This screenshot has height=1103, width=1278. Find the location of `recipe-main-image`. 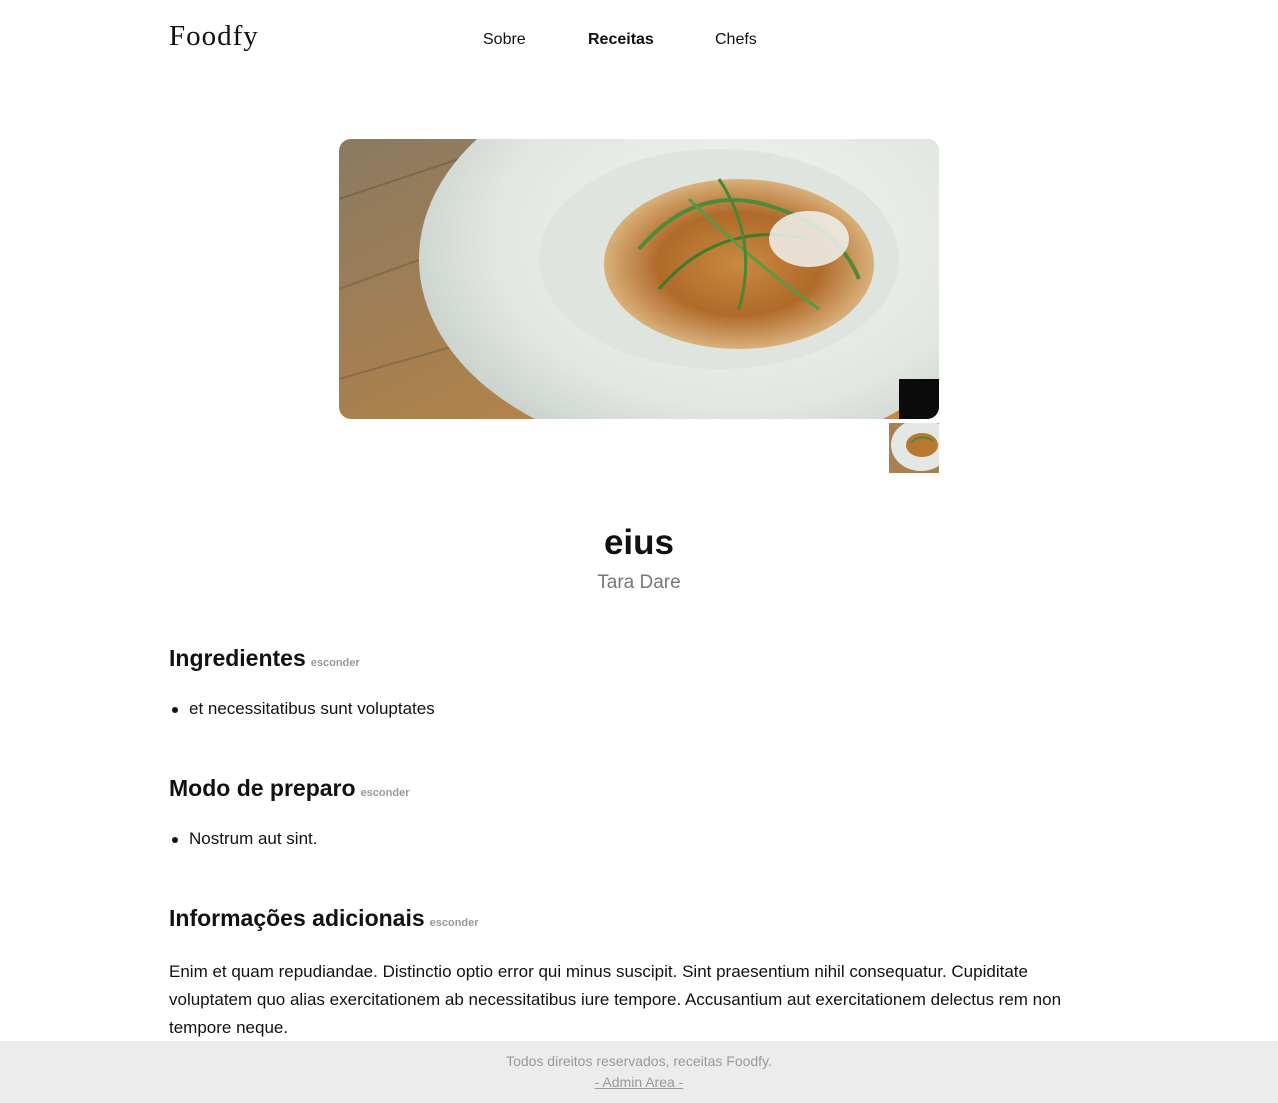

recipe-main-image is located at coordinates (639, 279).